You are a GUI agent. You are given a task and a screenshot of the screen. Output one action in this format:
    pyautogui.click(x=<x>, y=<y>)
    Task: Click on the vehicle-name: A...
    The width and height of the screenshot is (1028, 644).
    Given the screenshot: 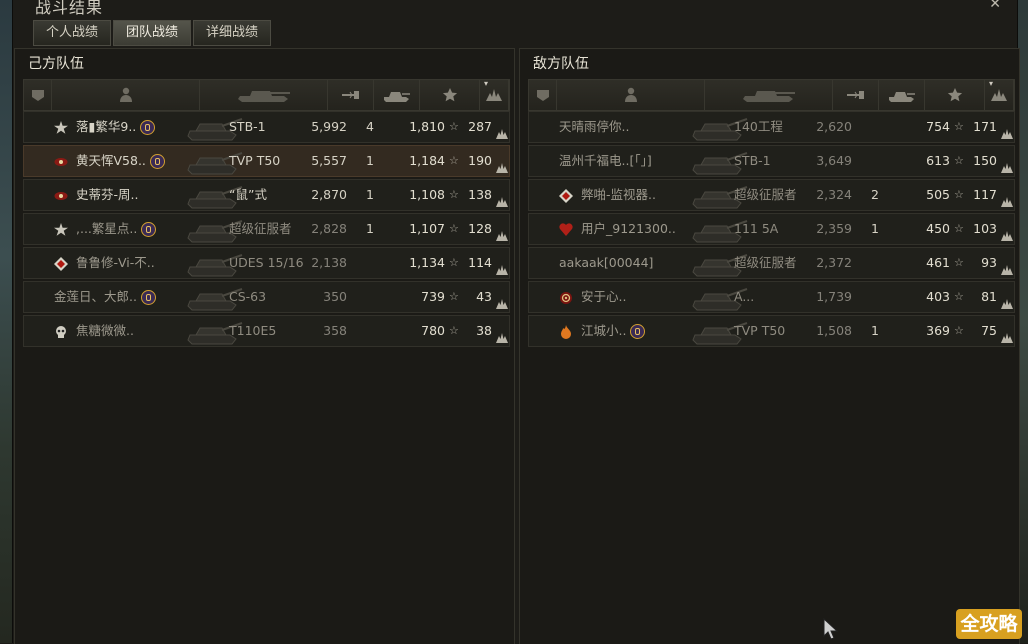 What is the action you would take?
    pyautogui.click(x=744, y=296)
    